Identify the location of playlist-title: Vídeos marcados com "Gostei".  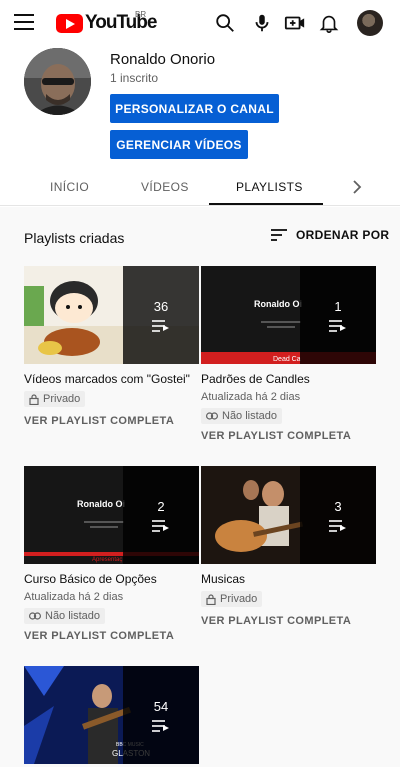
(111, 379).